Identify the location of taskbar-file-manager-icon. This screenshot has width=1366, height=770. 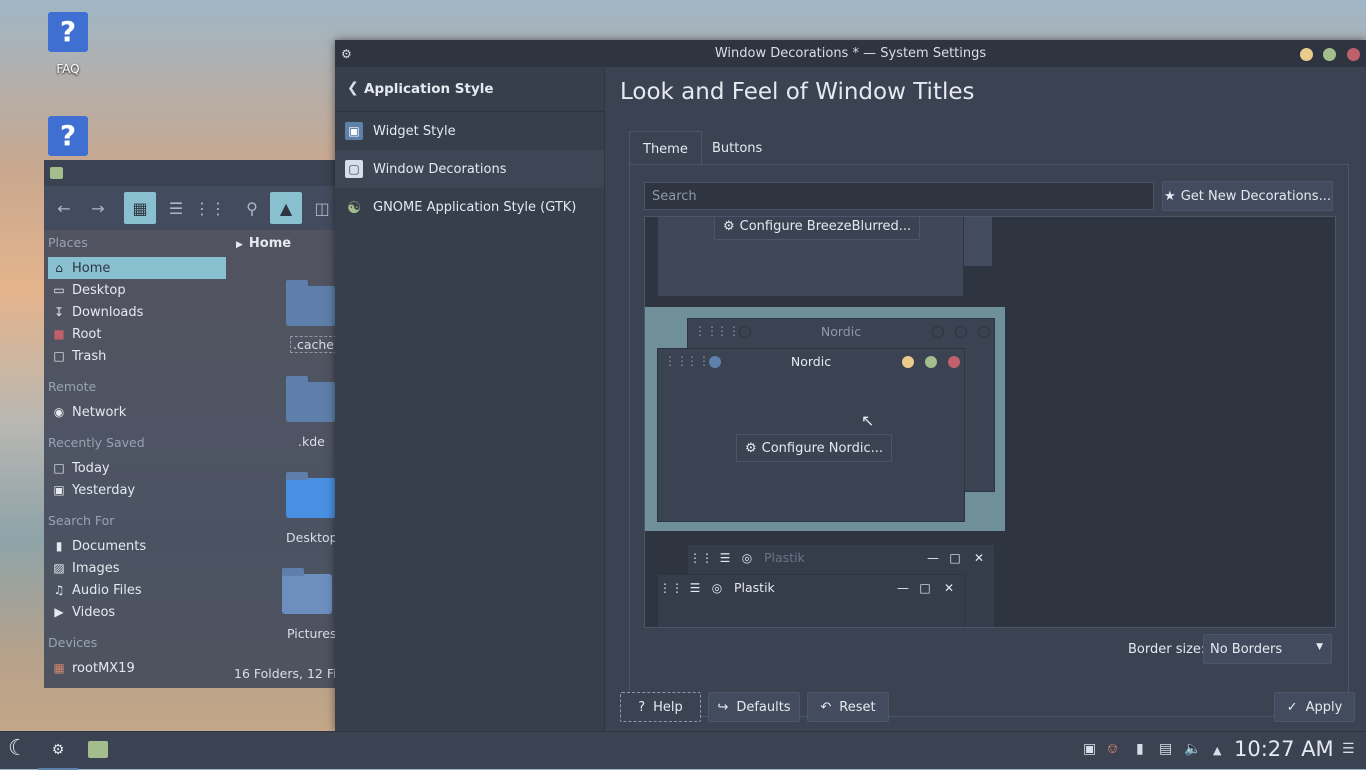
(98, 749).